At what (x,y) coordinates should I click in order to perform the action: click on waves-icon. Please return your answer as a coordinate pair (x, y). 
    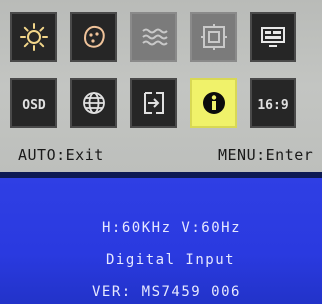
    Looking at the image, I should click on (154, 37).